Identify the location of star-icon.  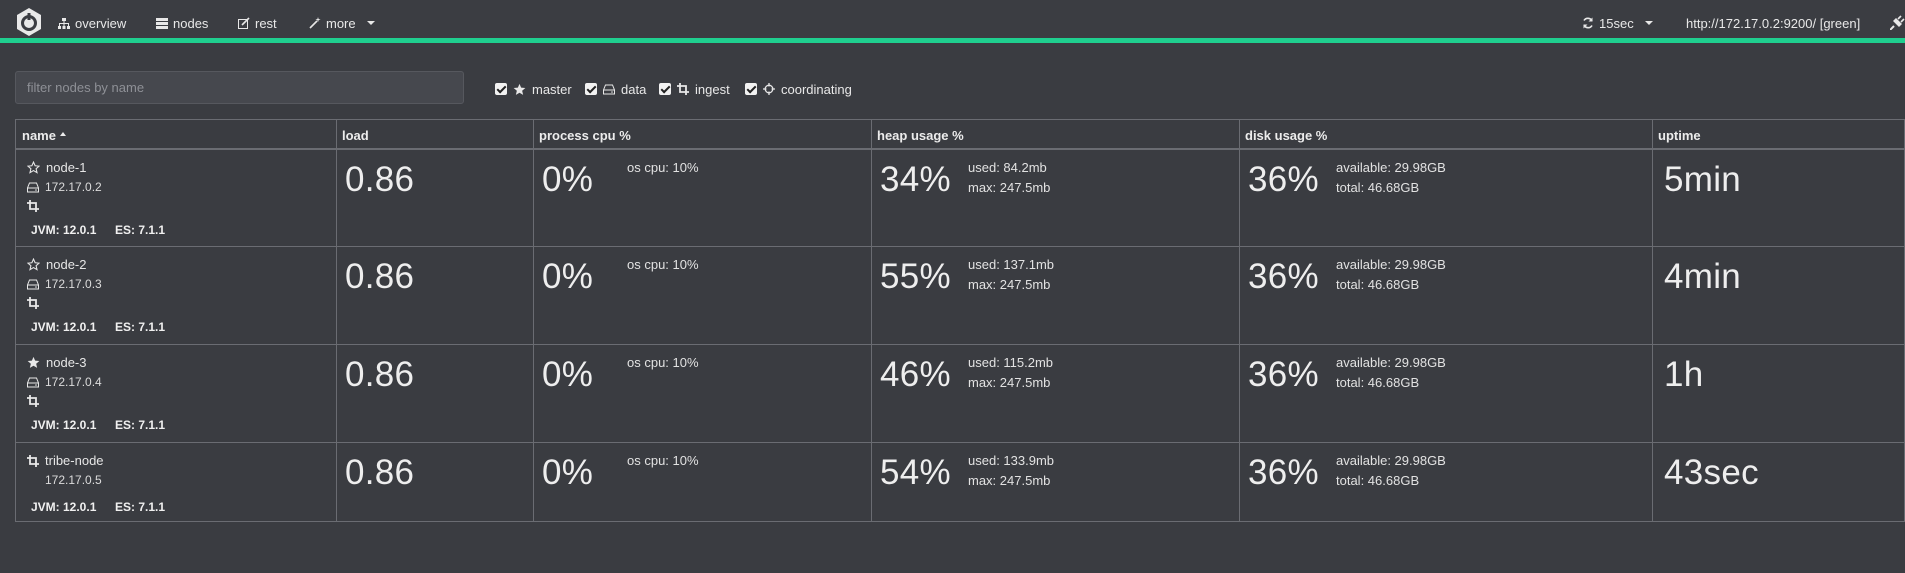
(519, 89).